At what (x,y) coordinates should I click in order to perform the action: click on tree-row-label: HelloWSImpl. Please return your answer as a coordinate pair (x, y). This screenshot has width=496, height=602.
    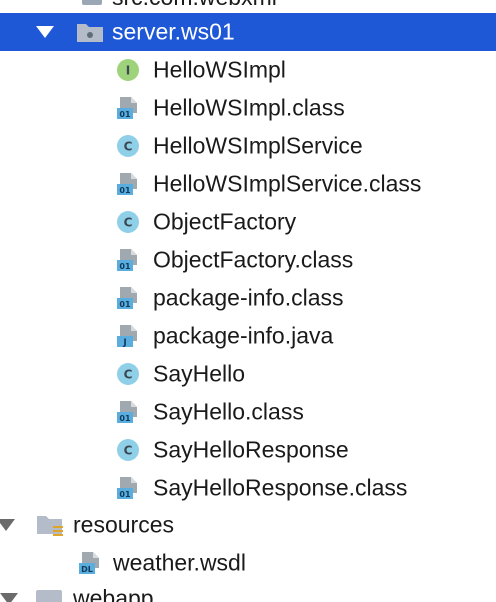
    Looking at the image, I should click on (219, 69).